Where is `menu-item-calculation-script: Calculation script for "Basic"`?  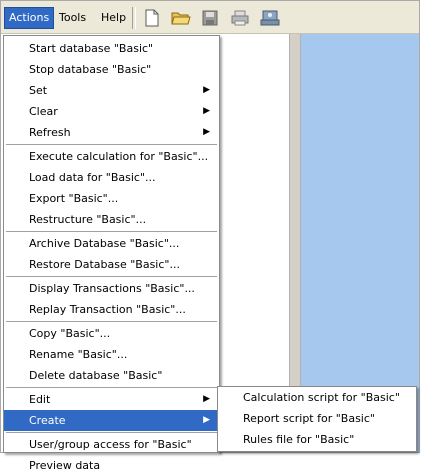
menu-item-calculation-script: Calculation script for "Basic" is located at coordinates (317, 397).